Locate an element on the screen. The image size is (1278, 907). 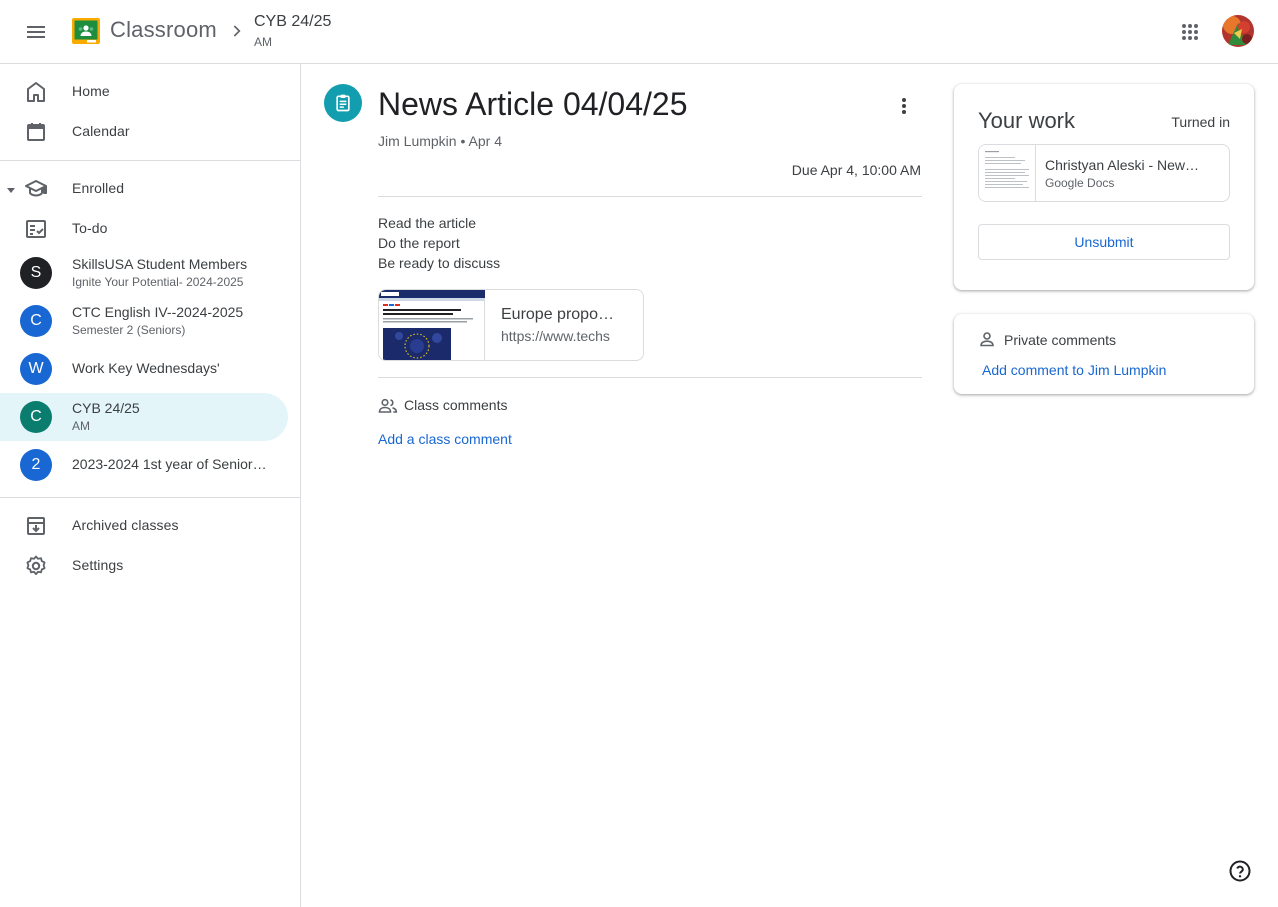
class-section: Ignite Your Potential- 2024-2025 is located at coordinates (158, 282).